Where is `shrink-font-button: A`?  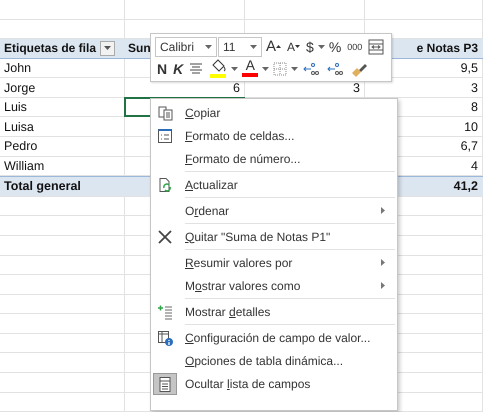
shrink-font-button: A is located at coordinates (293, 46).